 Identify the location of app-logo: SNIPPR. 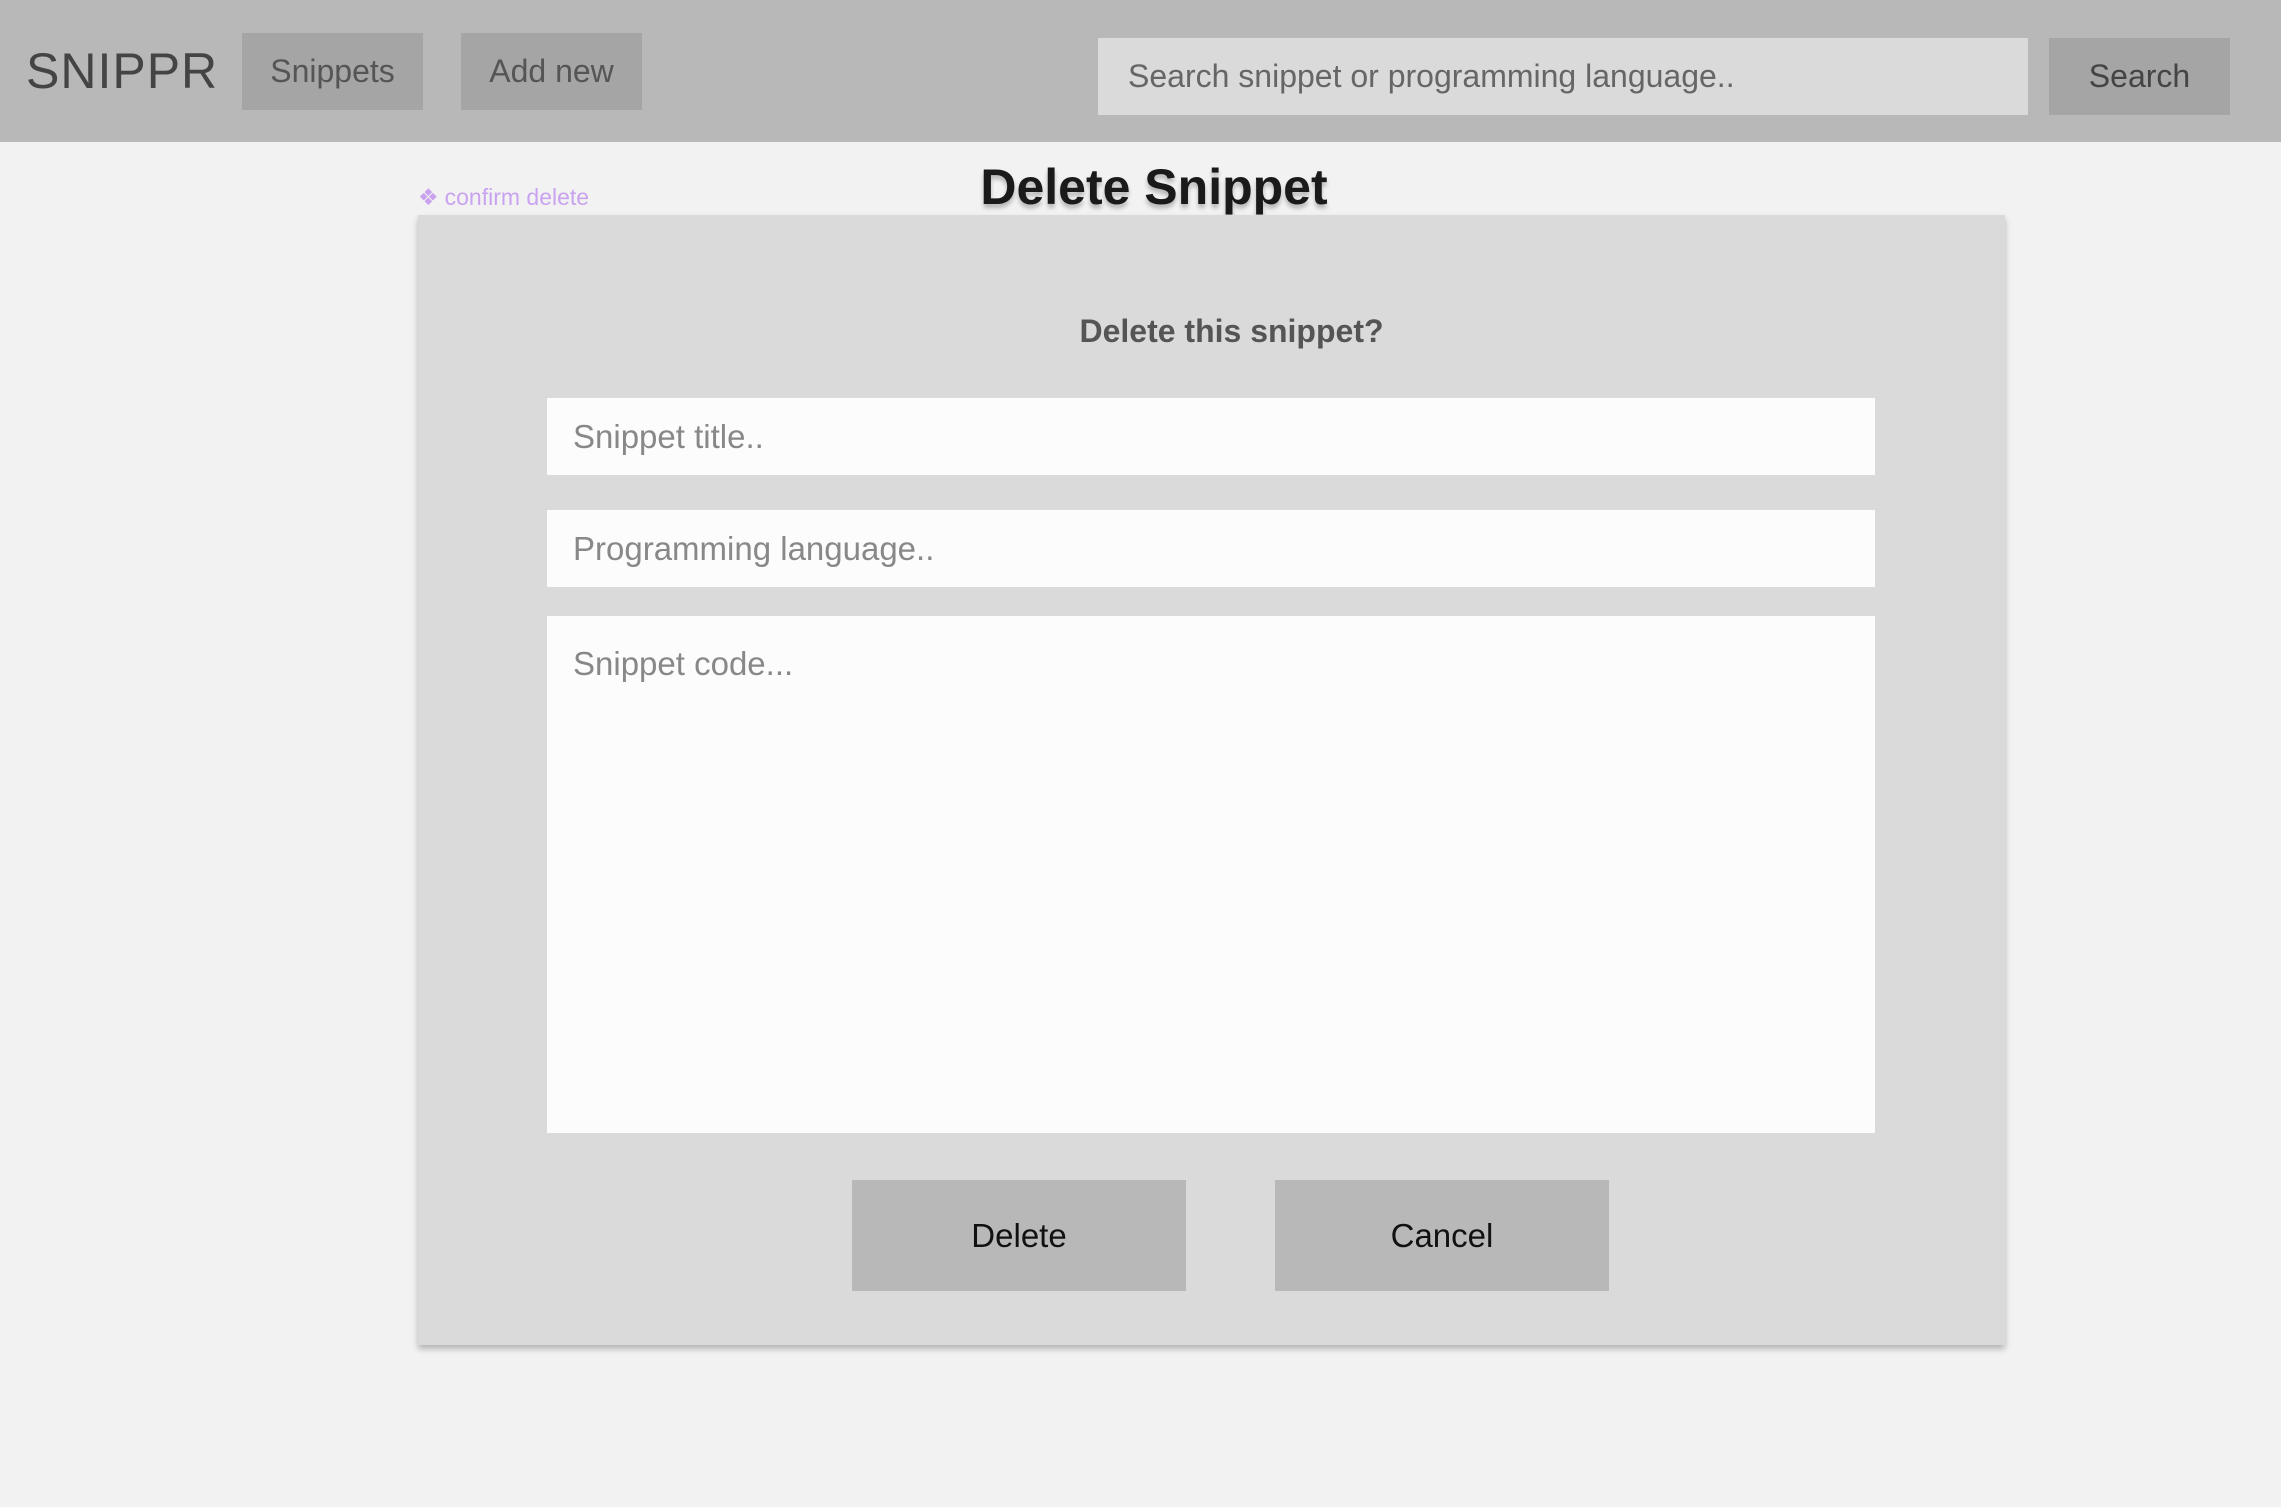
(122, 71).